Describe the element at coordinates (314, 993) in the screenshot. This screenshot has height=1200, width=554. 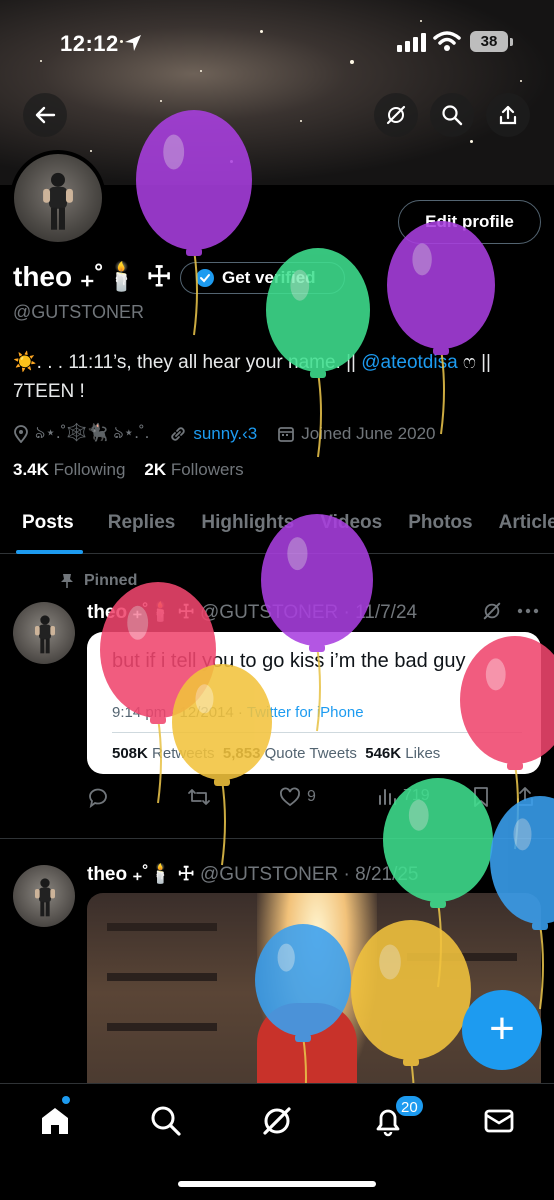
I see `post-media-image` at that location.